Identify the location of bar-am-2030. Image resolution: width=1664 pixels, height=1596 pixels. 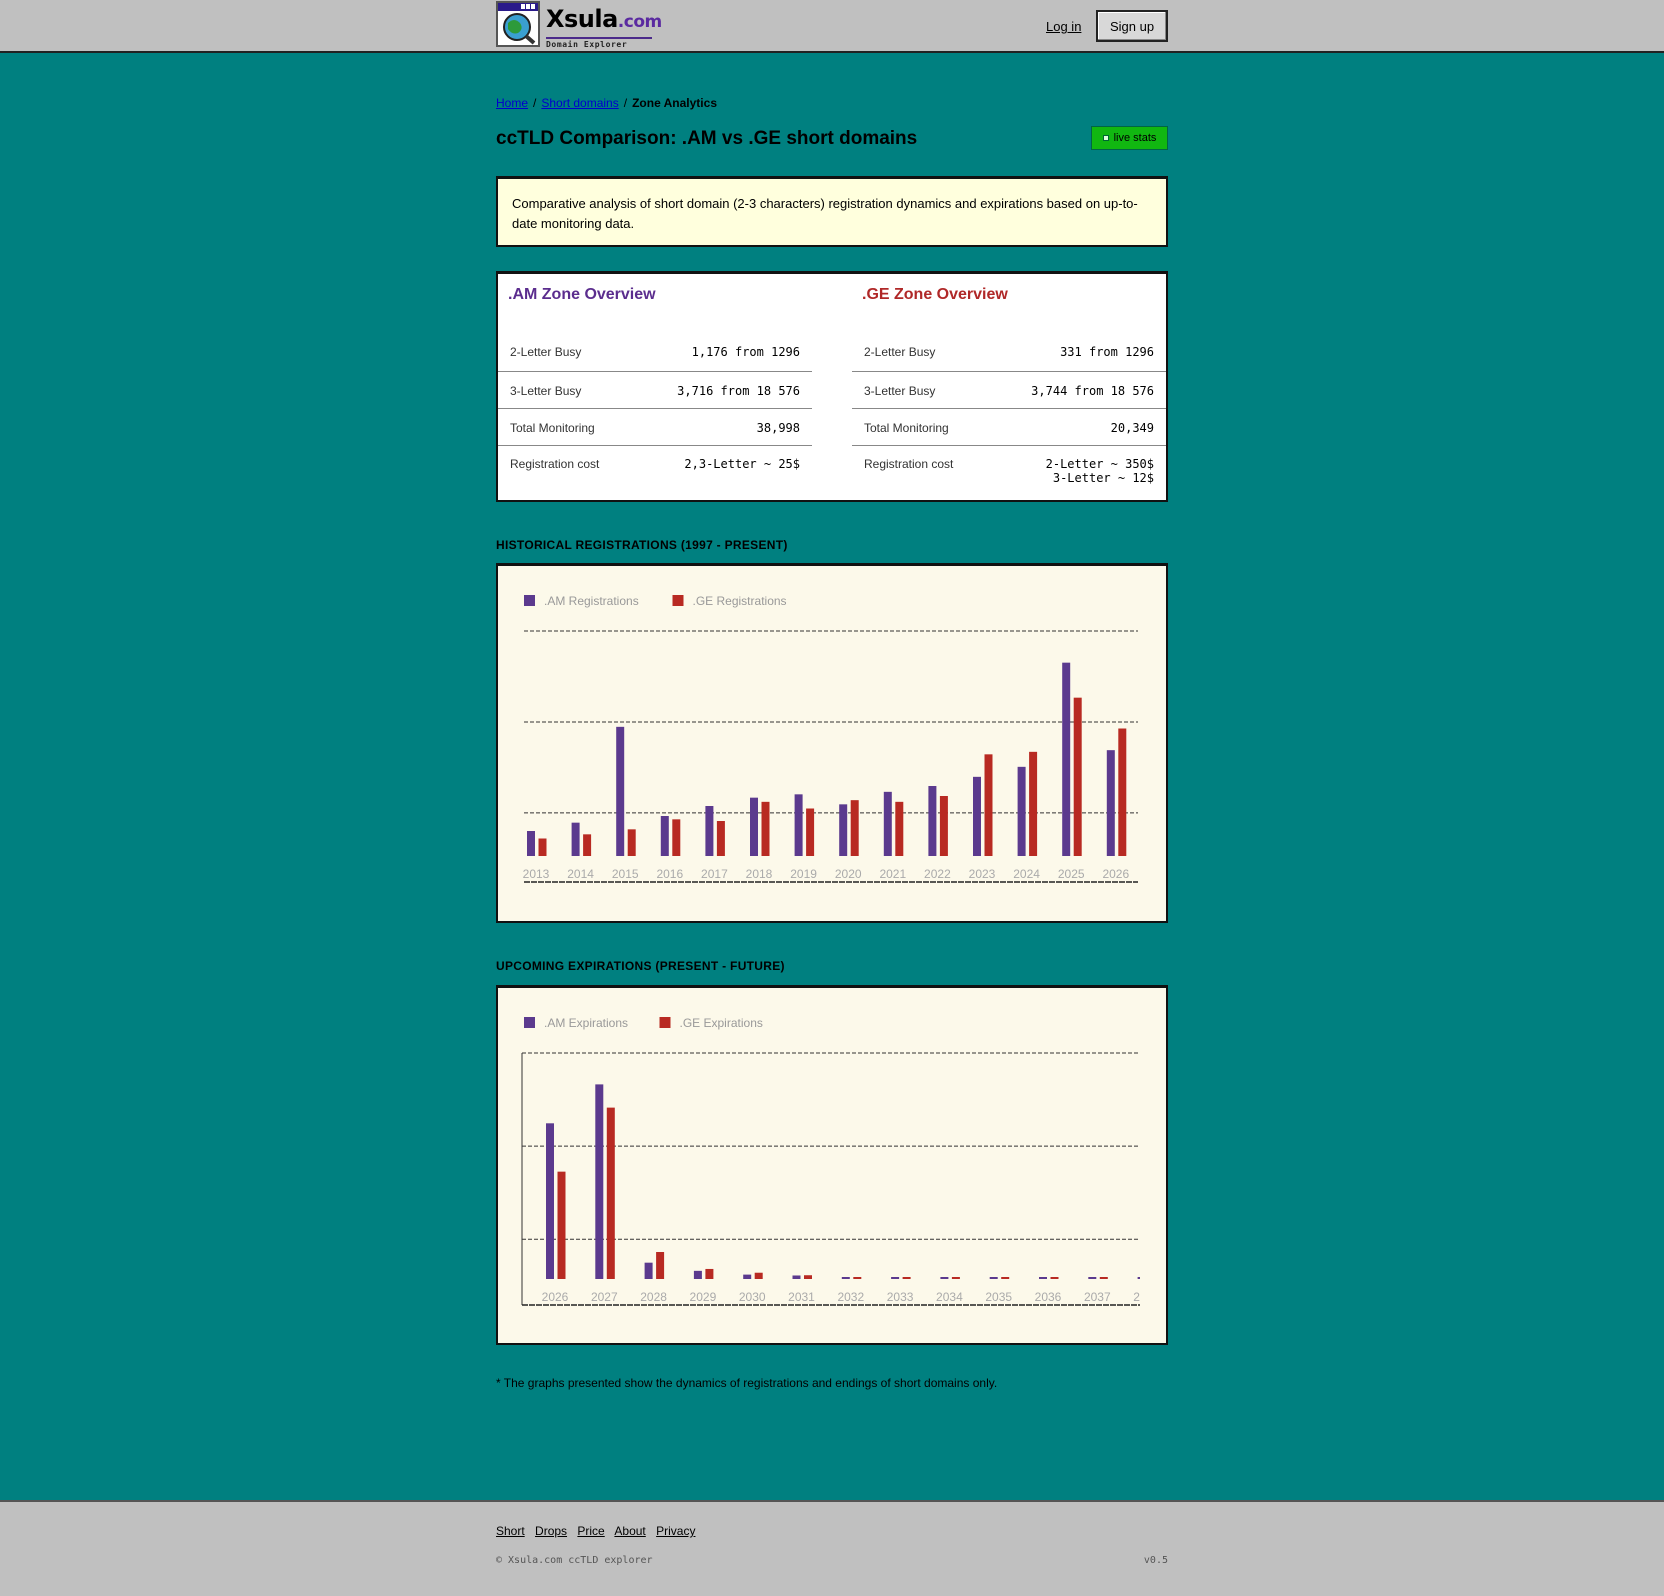
(747, 1276).